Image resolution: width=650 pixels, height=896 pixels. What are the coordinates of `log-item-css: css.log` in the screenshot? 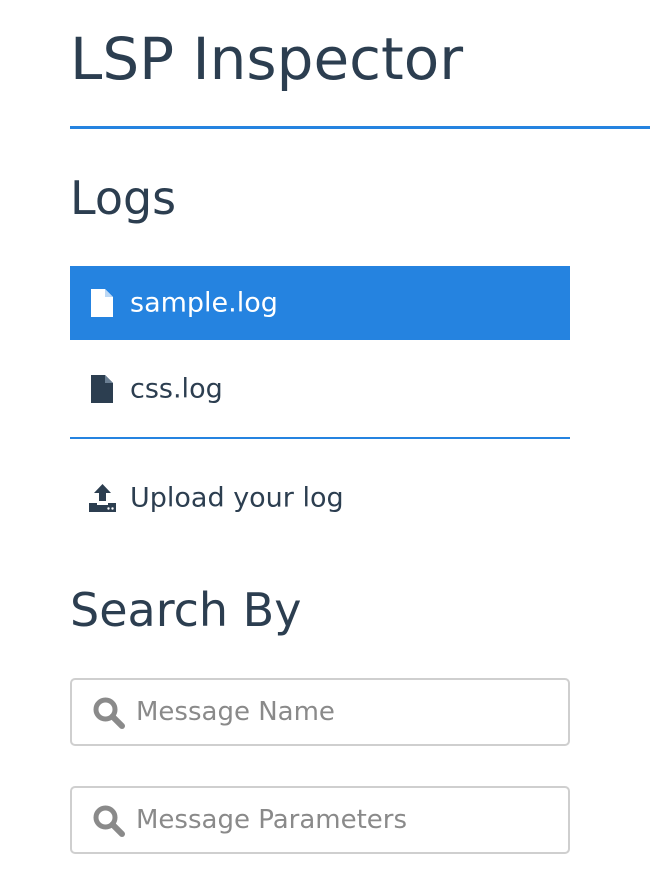 It's located at (320, 389).